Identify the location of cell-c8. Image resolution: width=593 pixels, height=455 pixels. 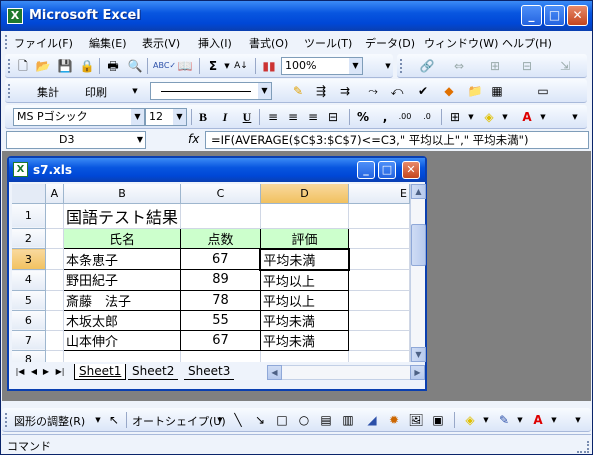
(220, 356).